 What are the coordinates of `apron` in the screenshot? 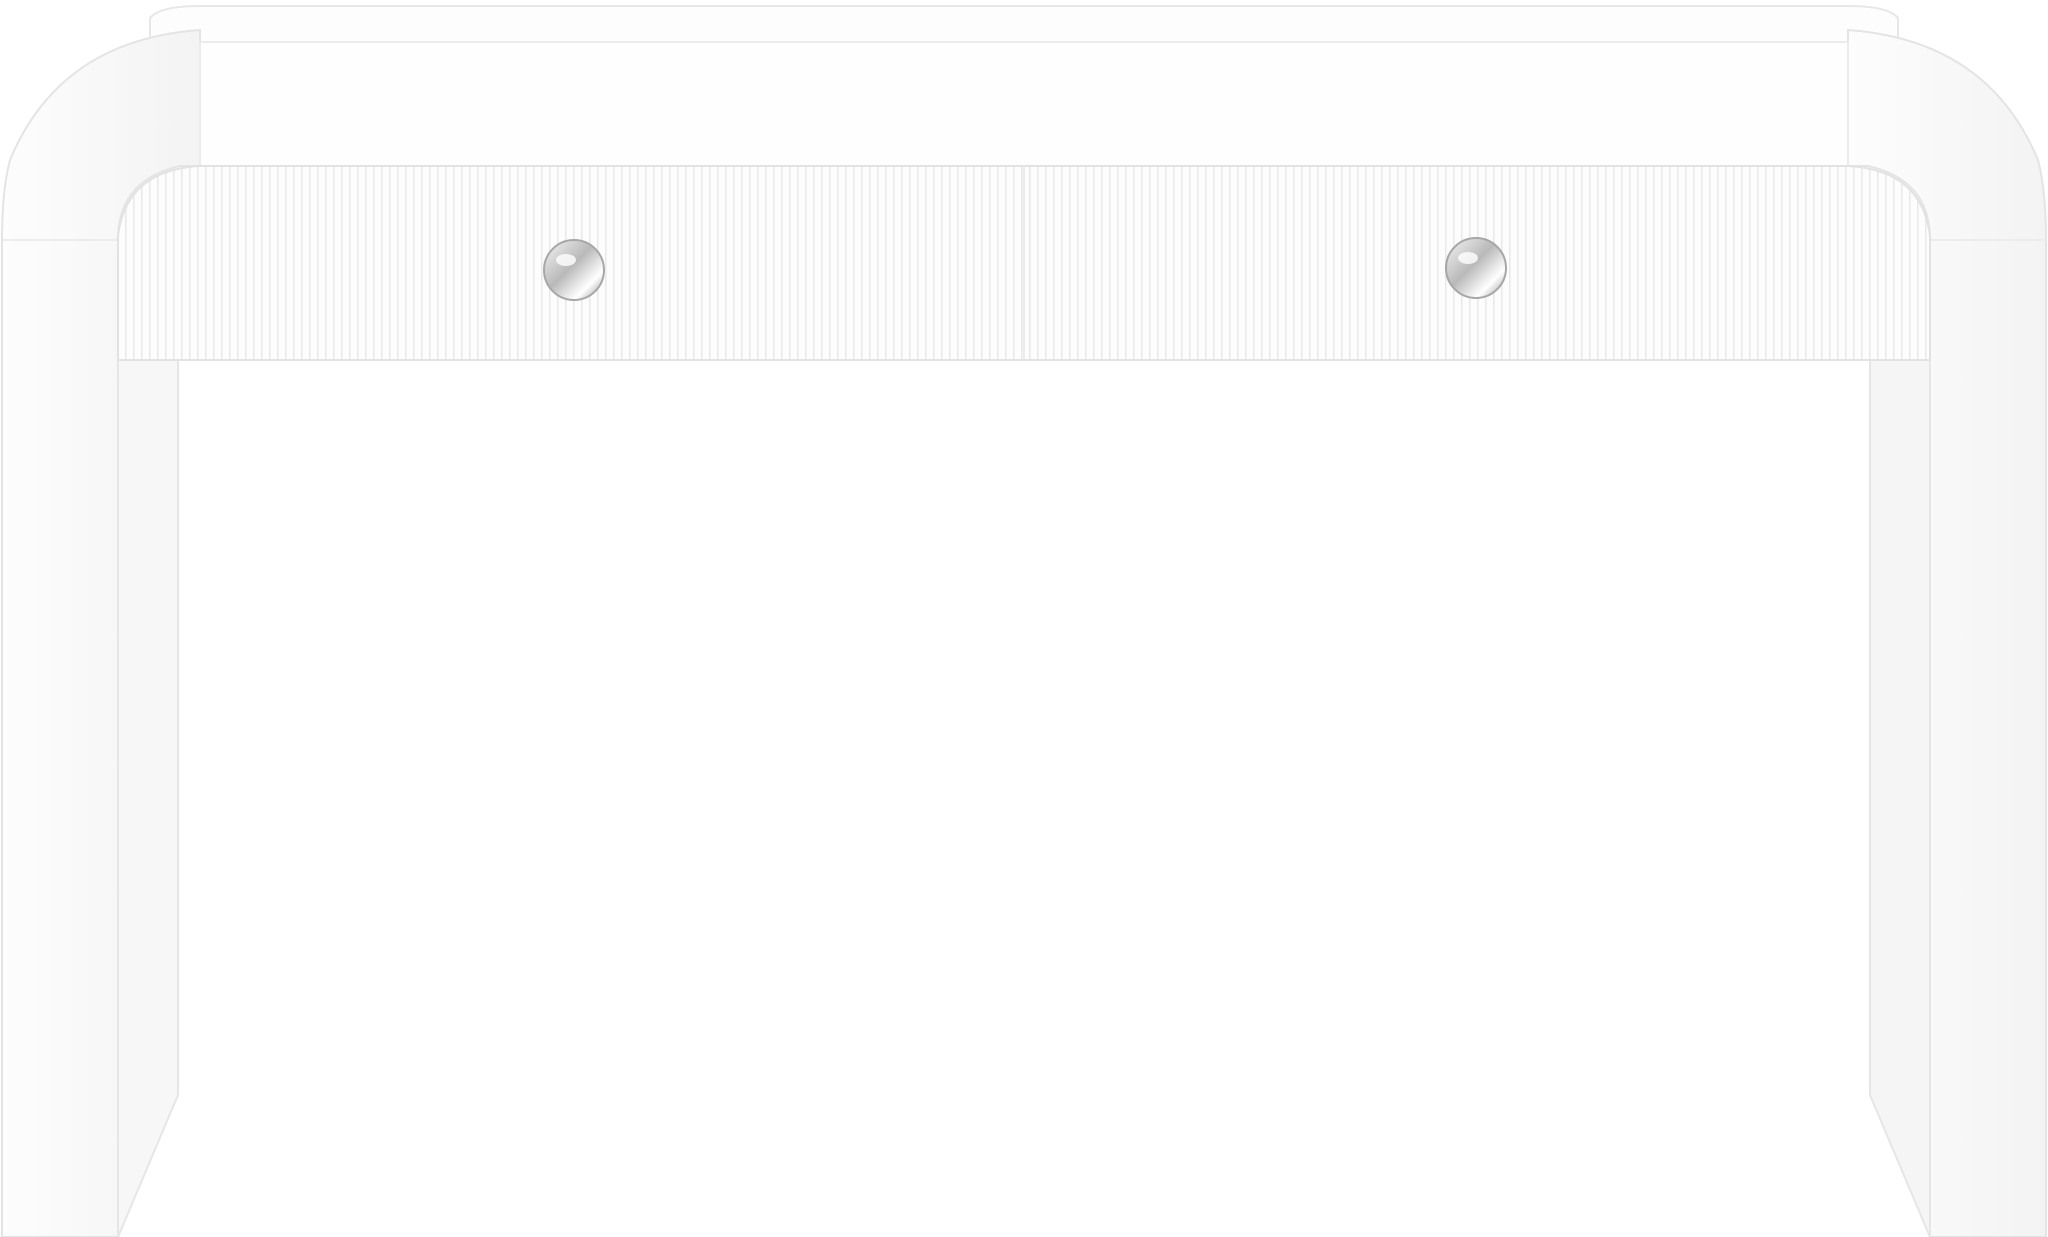 It's located at (1024, 104).